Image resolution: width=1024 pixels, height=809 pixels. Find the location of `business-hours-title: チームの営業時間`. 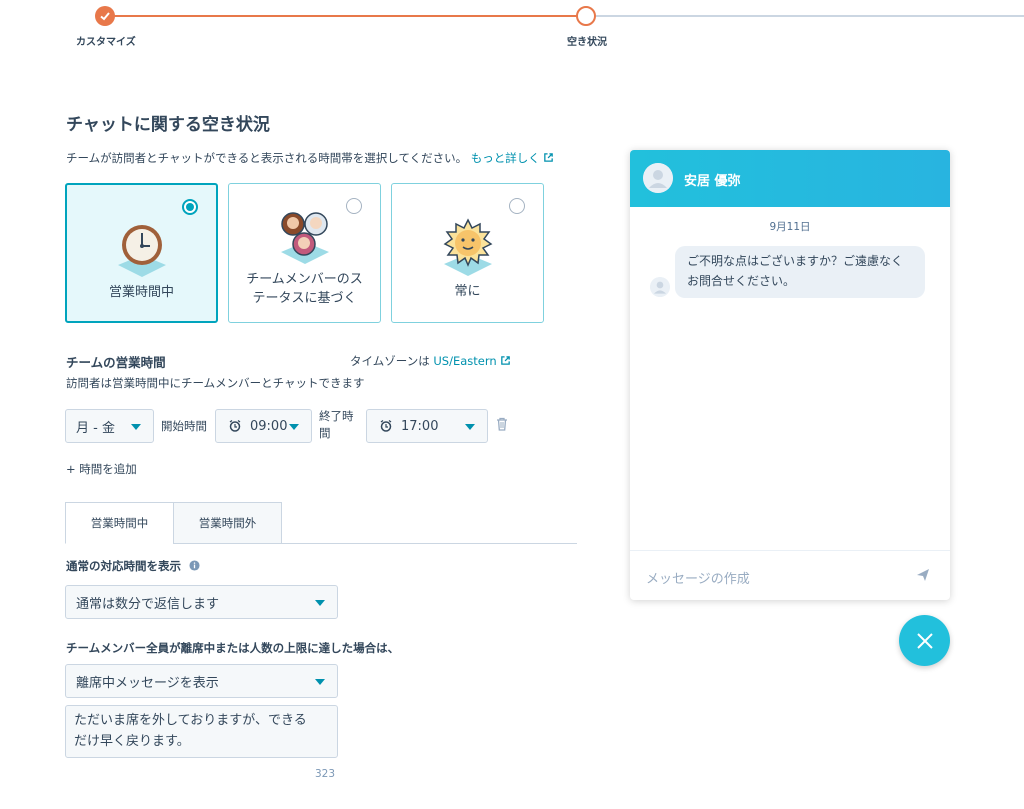

business-hours-title: チームの営業時間 is located at coordinates (116, 362).